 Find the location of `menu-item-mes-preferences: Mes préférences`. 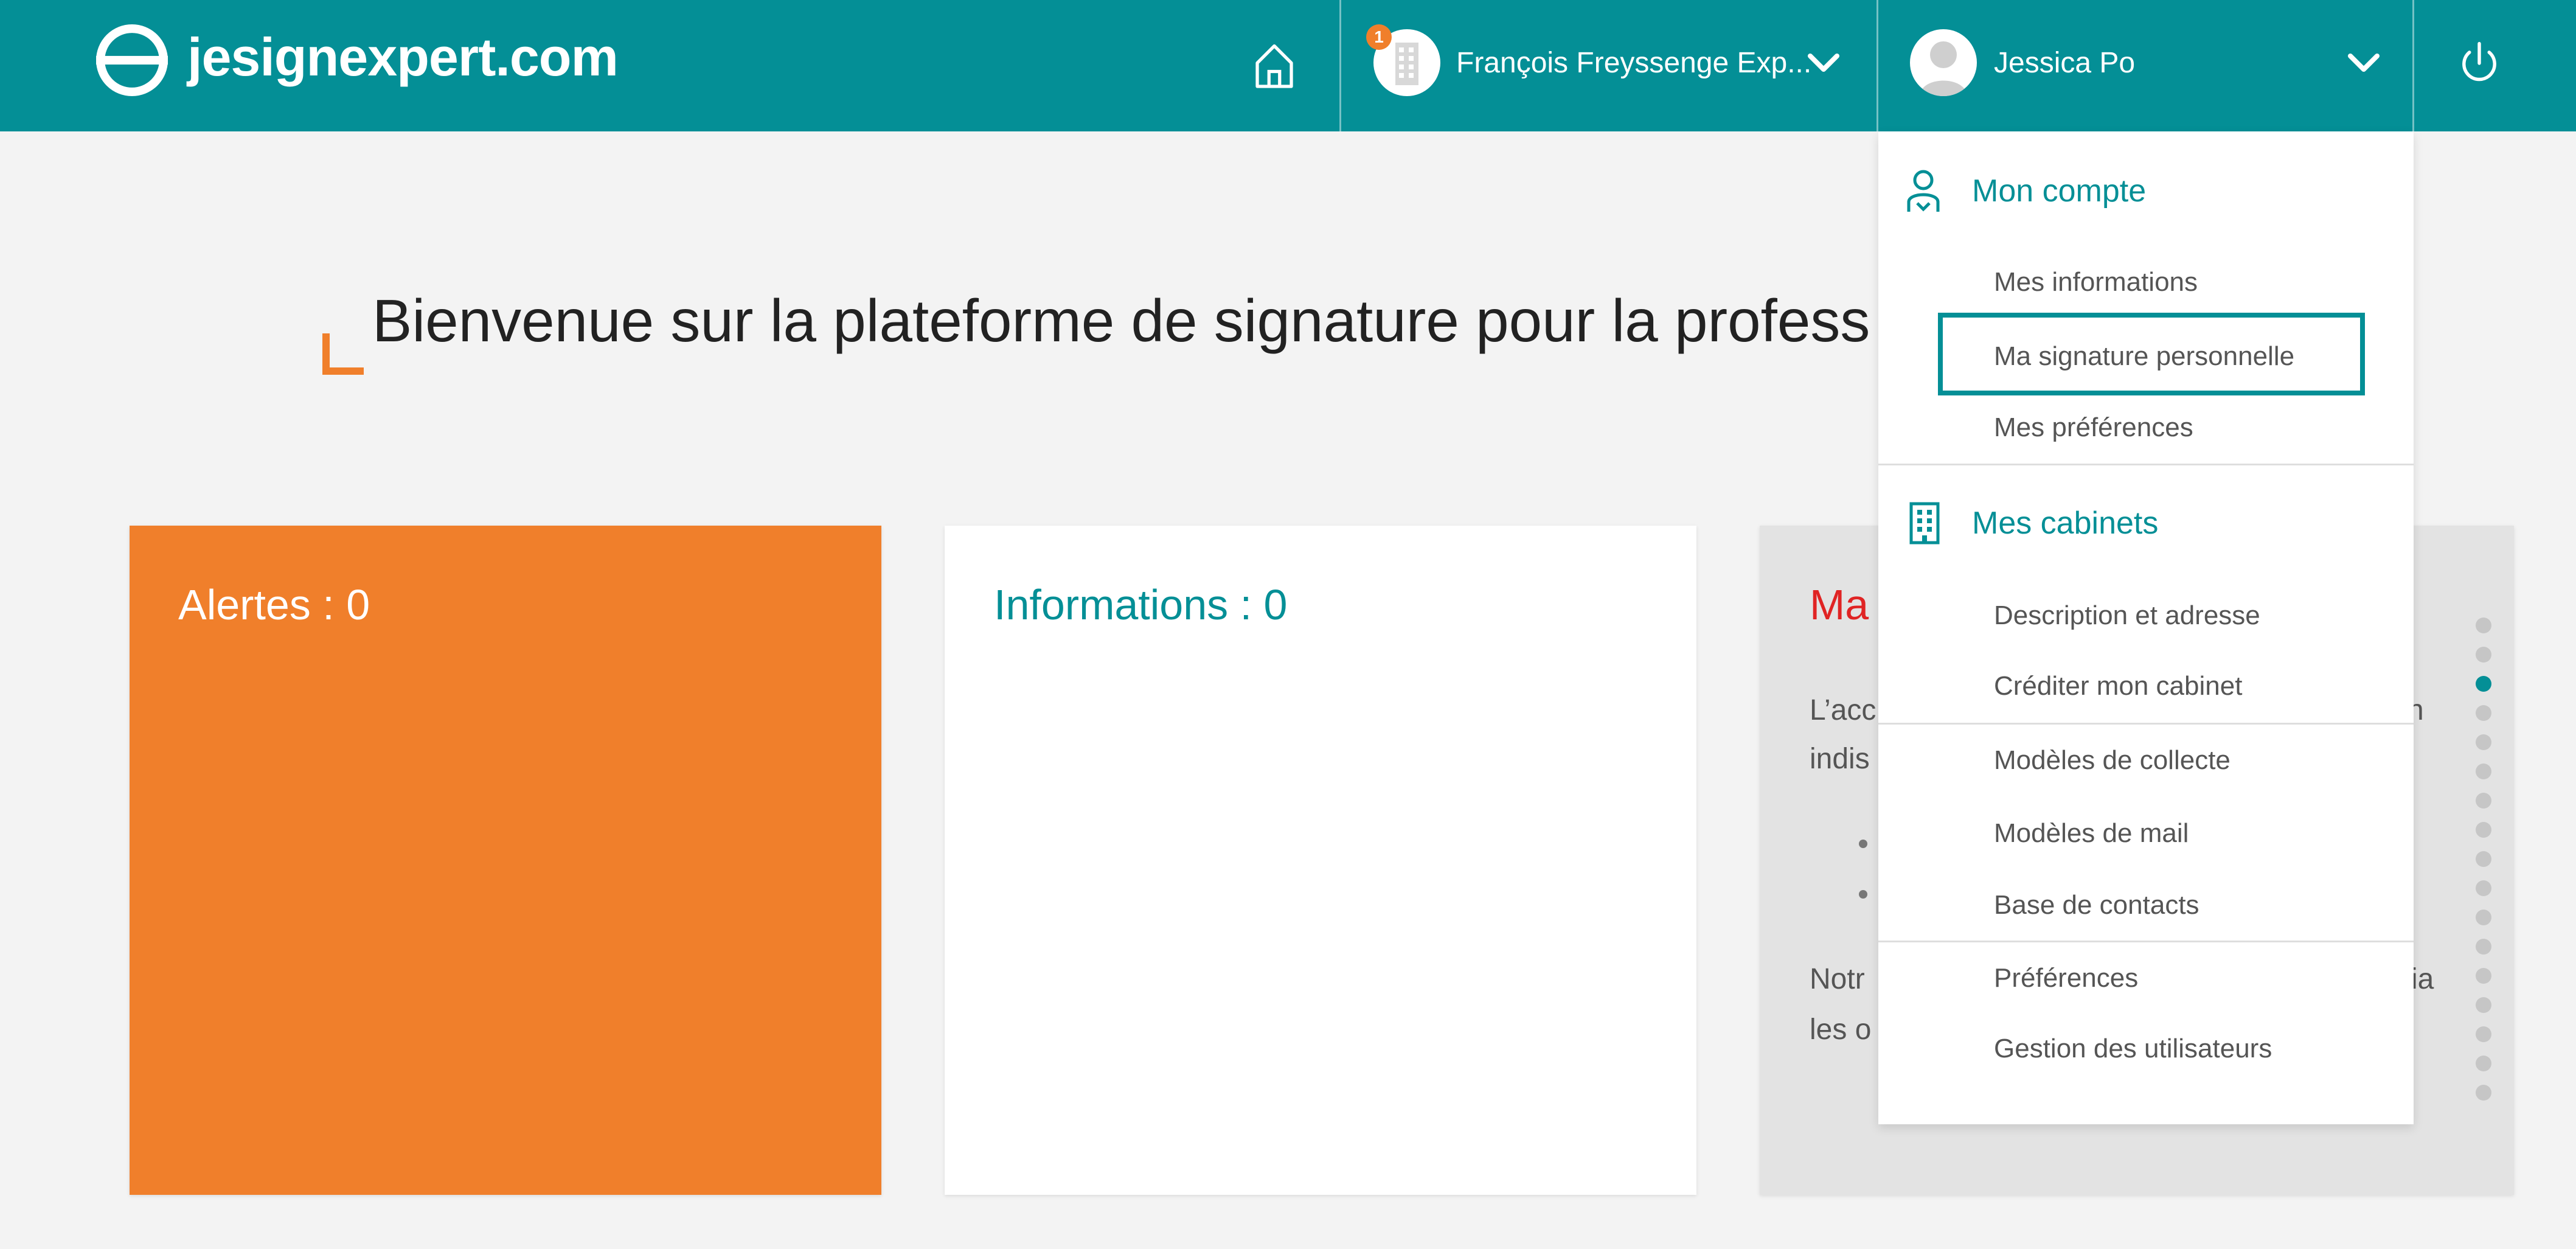

menu-item-mes-preferences: Mes préférences is located at coordinates (2093, 428).